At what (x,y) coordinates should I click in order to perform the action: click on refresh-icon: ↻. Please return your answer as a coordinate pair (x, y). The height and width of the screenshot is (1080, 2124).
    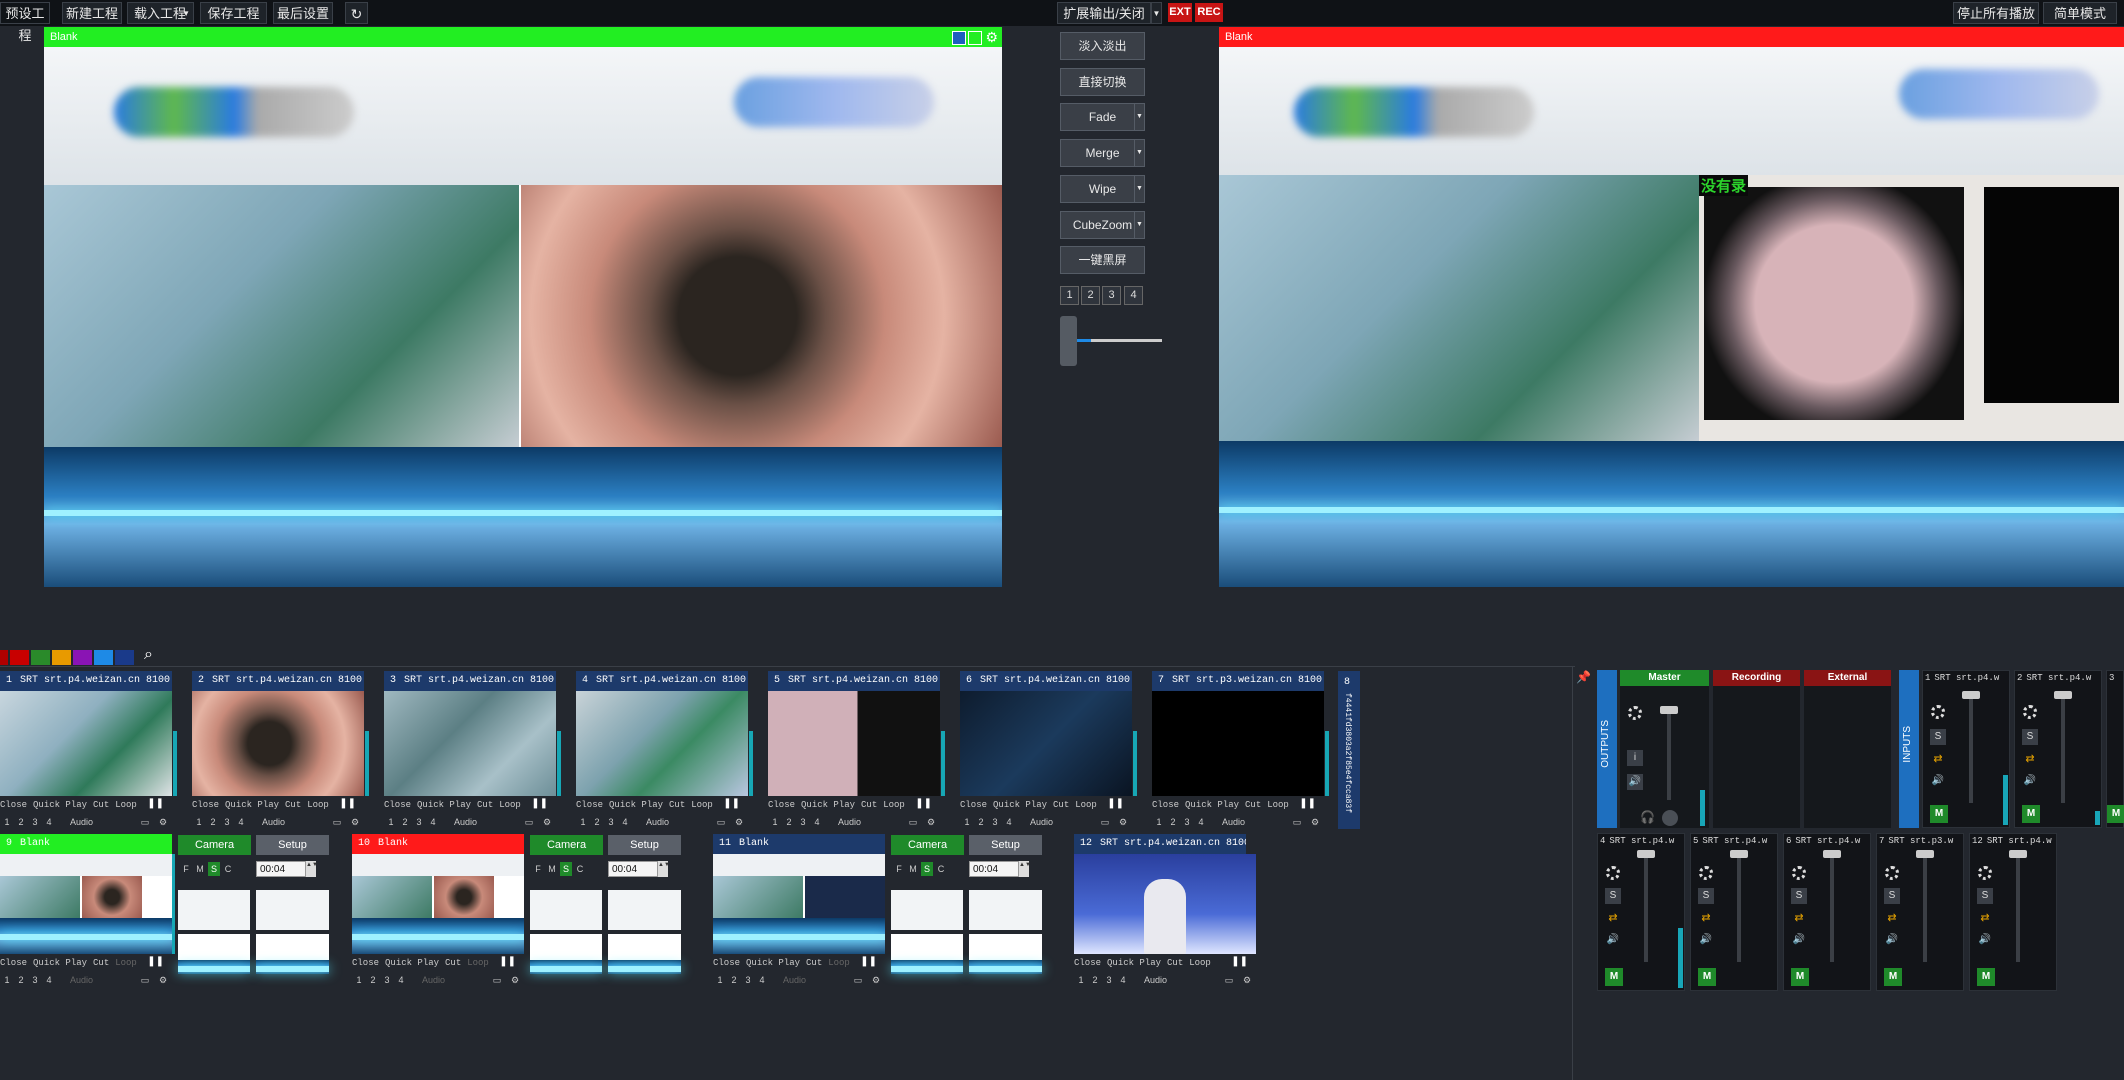
    Looking at the image, I should click on (356, 13).